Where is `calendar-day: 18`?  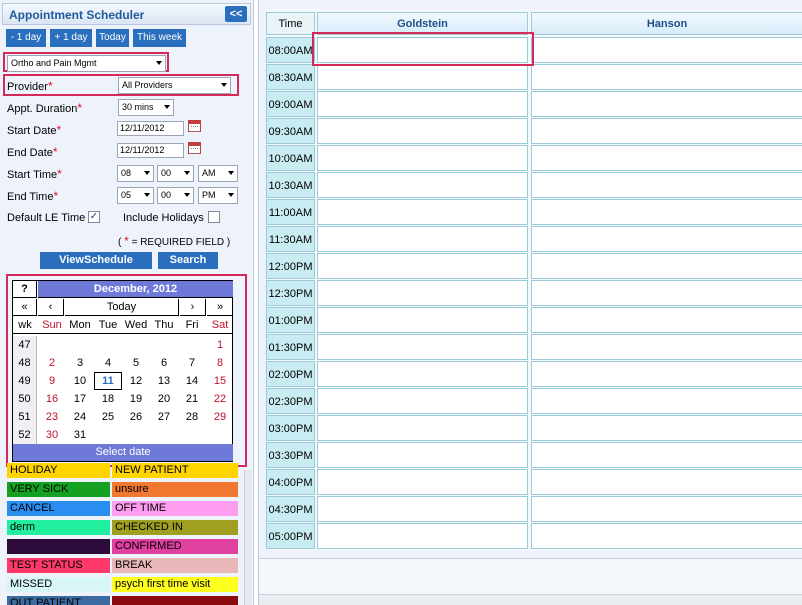
calendar-day: 18 is located at coordinates (108, 399).